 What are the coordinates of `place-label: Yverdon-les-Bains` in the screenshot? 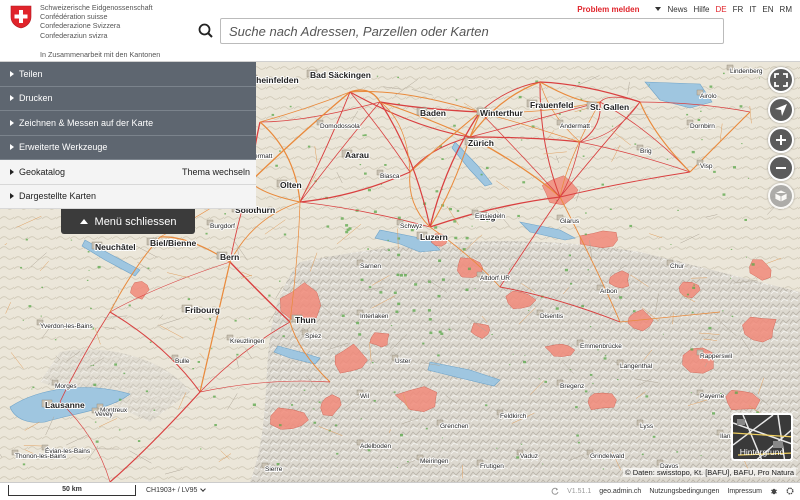 It's located at (66, 326).